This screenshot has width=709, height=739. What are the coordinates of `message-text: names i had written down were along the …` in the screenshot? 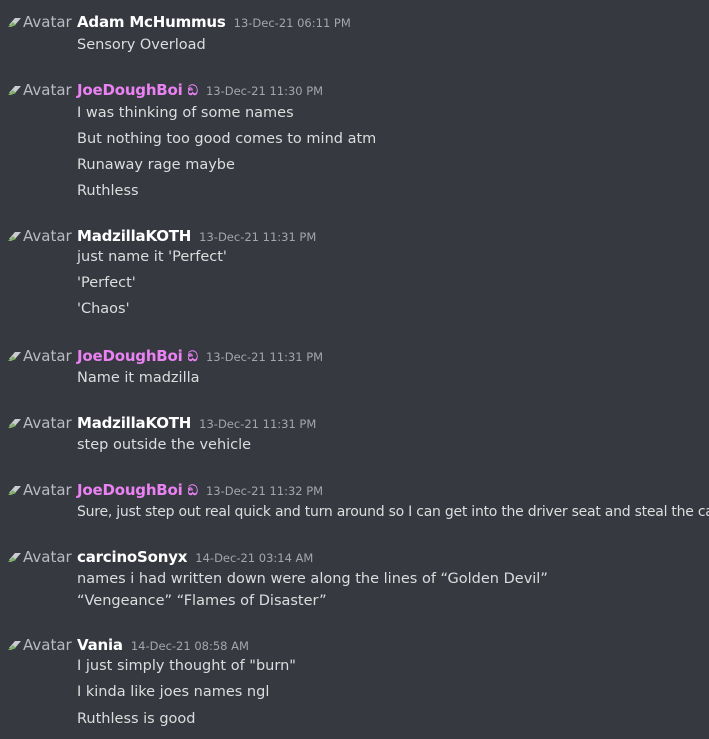 It's located at (312, 579).